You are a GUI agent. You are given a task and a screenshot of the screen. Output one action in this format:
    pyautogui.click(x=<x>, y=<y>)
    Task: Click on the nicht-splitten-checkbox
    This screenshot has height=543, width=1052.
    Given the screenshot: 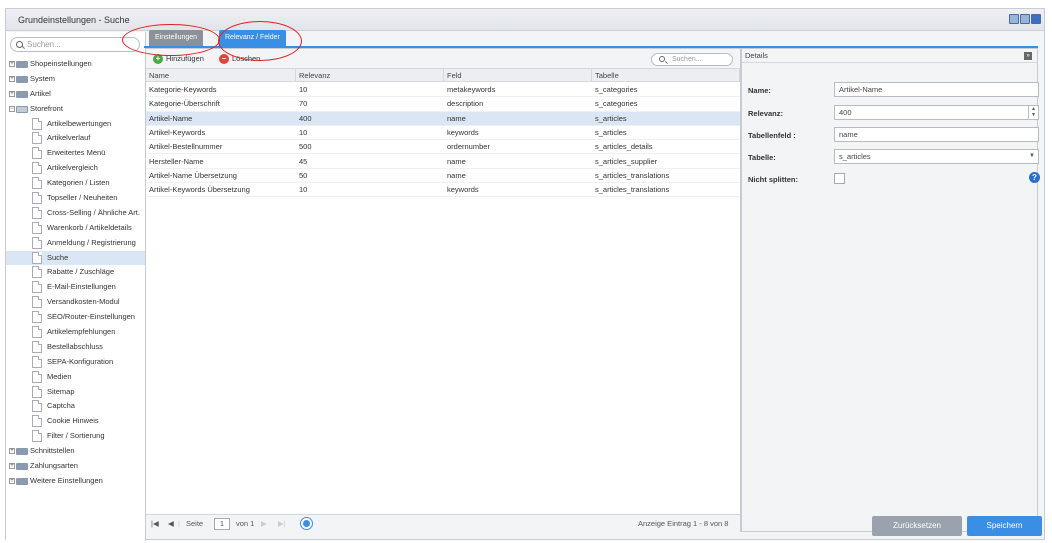 What is the action you would take?
    pyautogui.click(x=839, y=178)
    